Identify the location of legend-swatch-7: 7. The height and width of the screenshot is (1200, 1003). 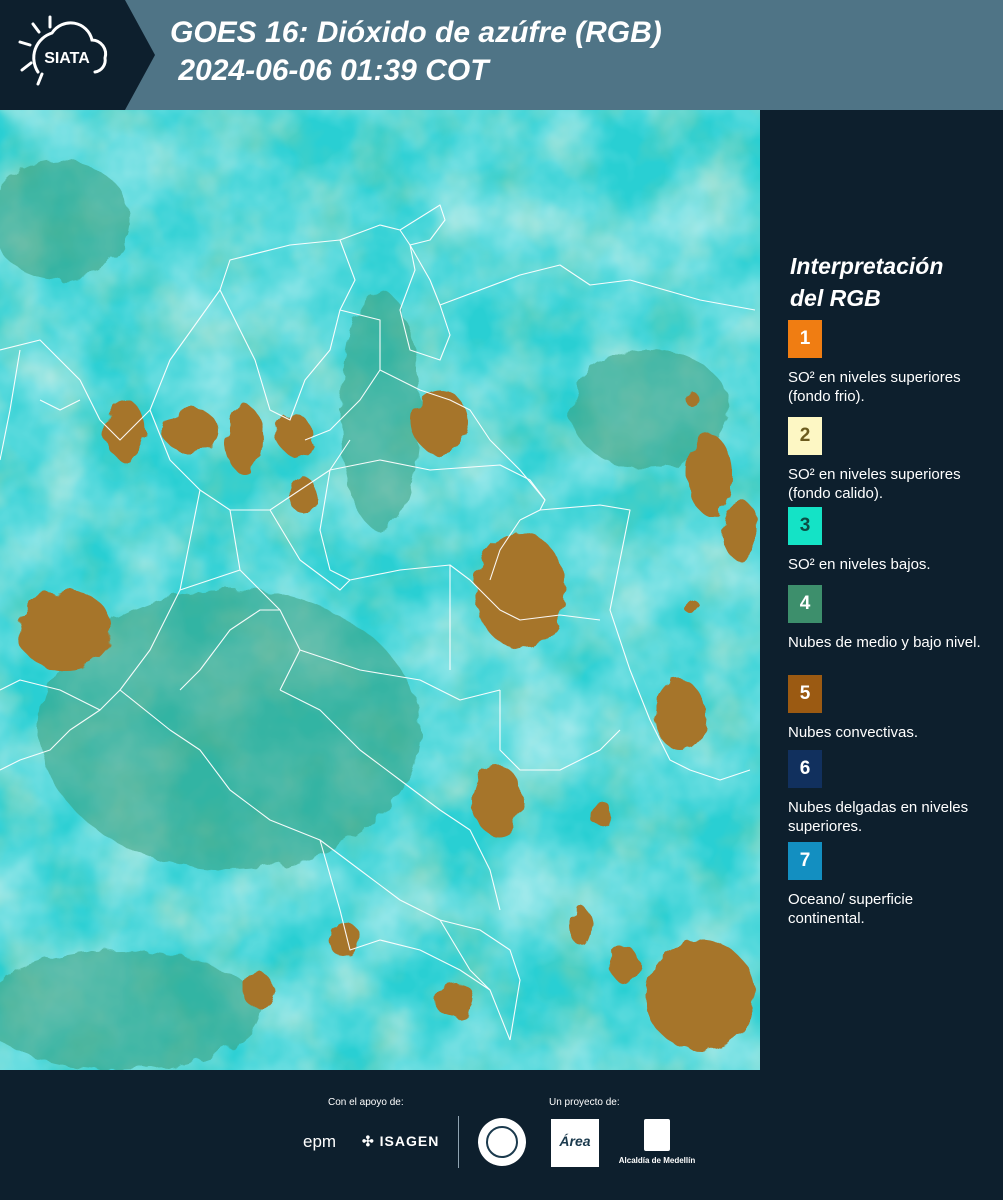
(805, 861).